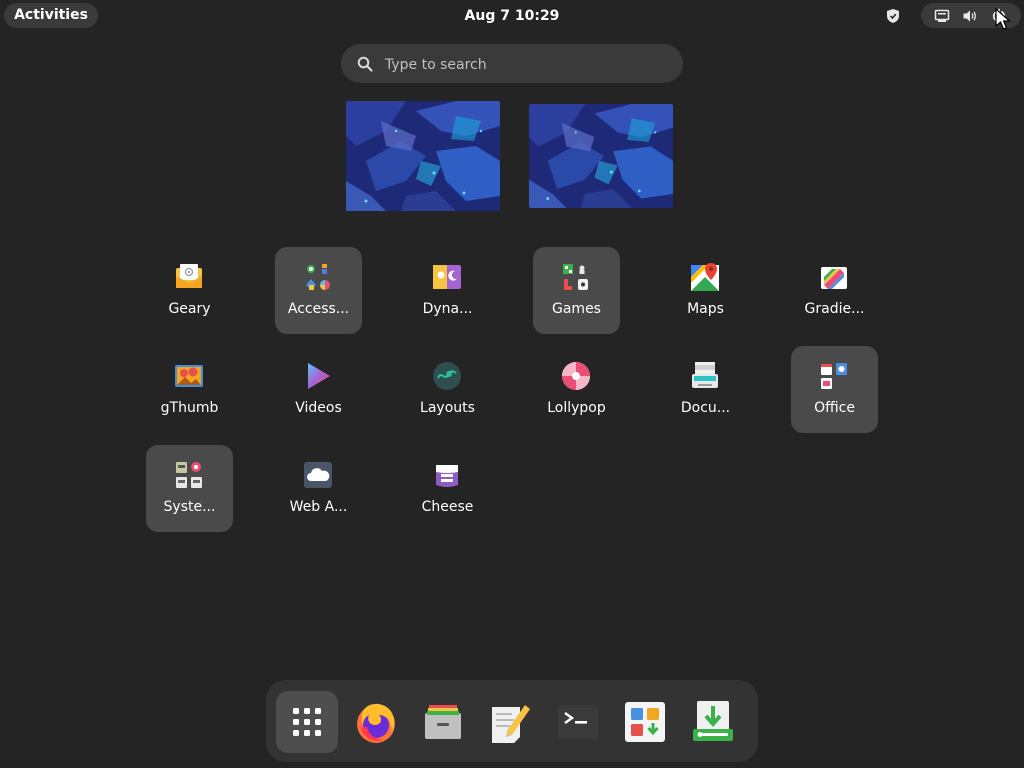 The image size is (1024, 768). What do you see at coordinates (318, 277) in the screenshot?
I see `accessories-folder-icon` at bounding box center [318, 277].